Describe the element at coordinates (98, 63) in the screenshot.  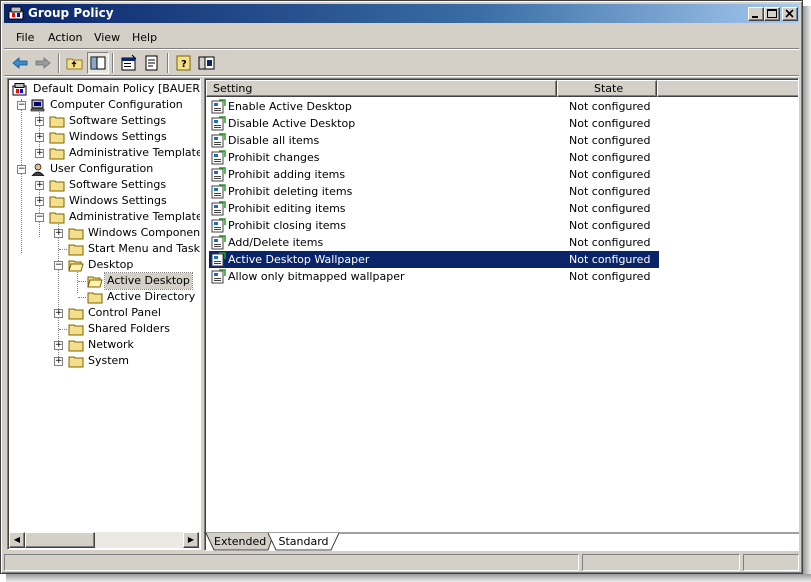
I see `show-hide-tree-button` at that location.